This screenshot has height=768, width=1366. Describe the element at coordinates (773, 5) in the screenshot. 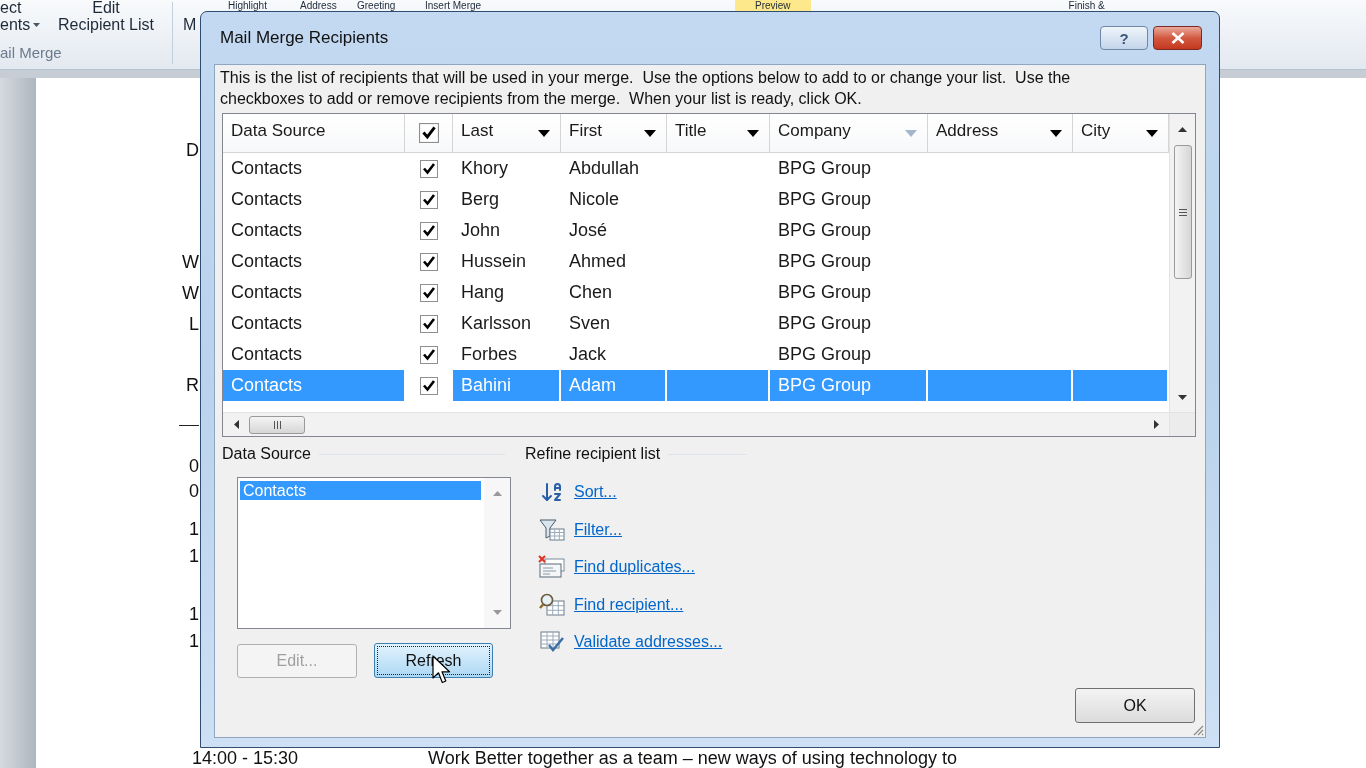

I see `ribbon-label: Preview` at that location.